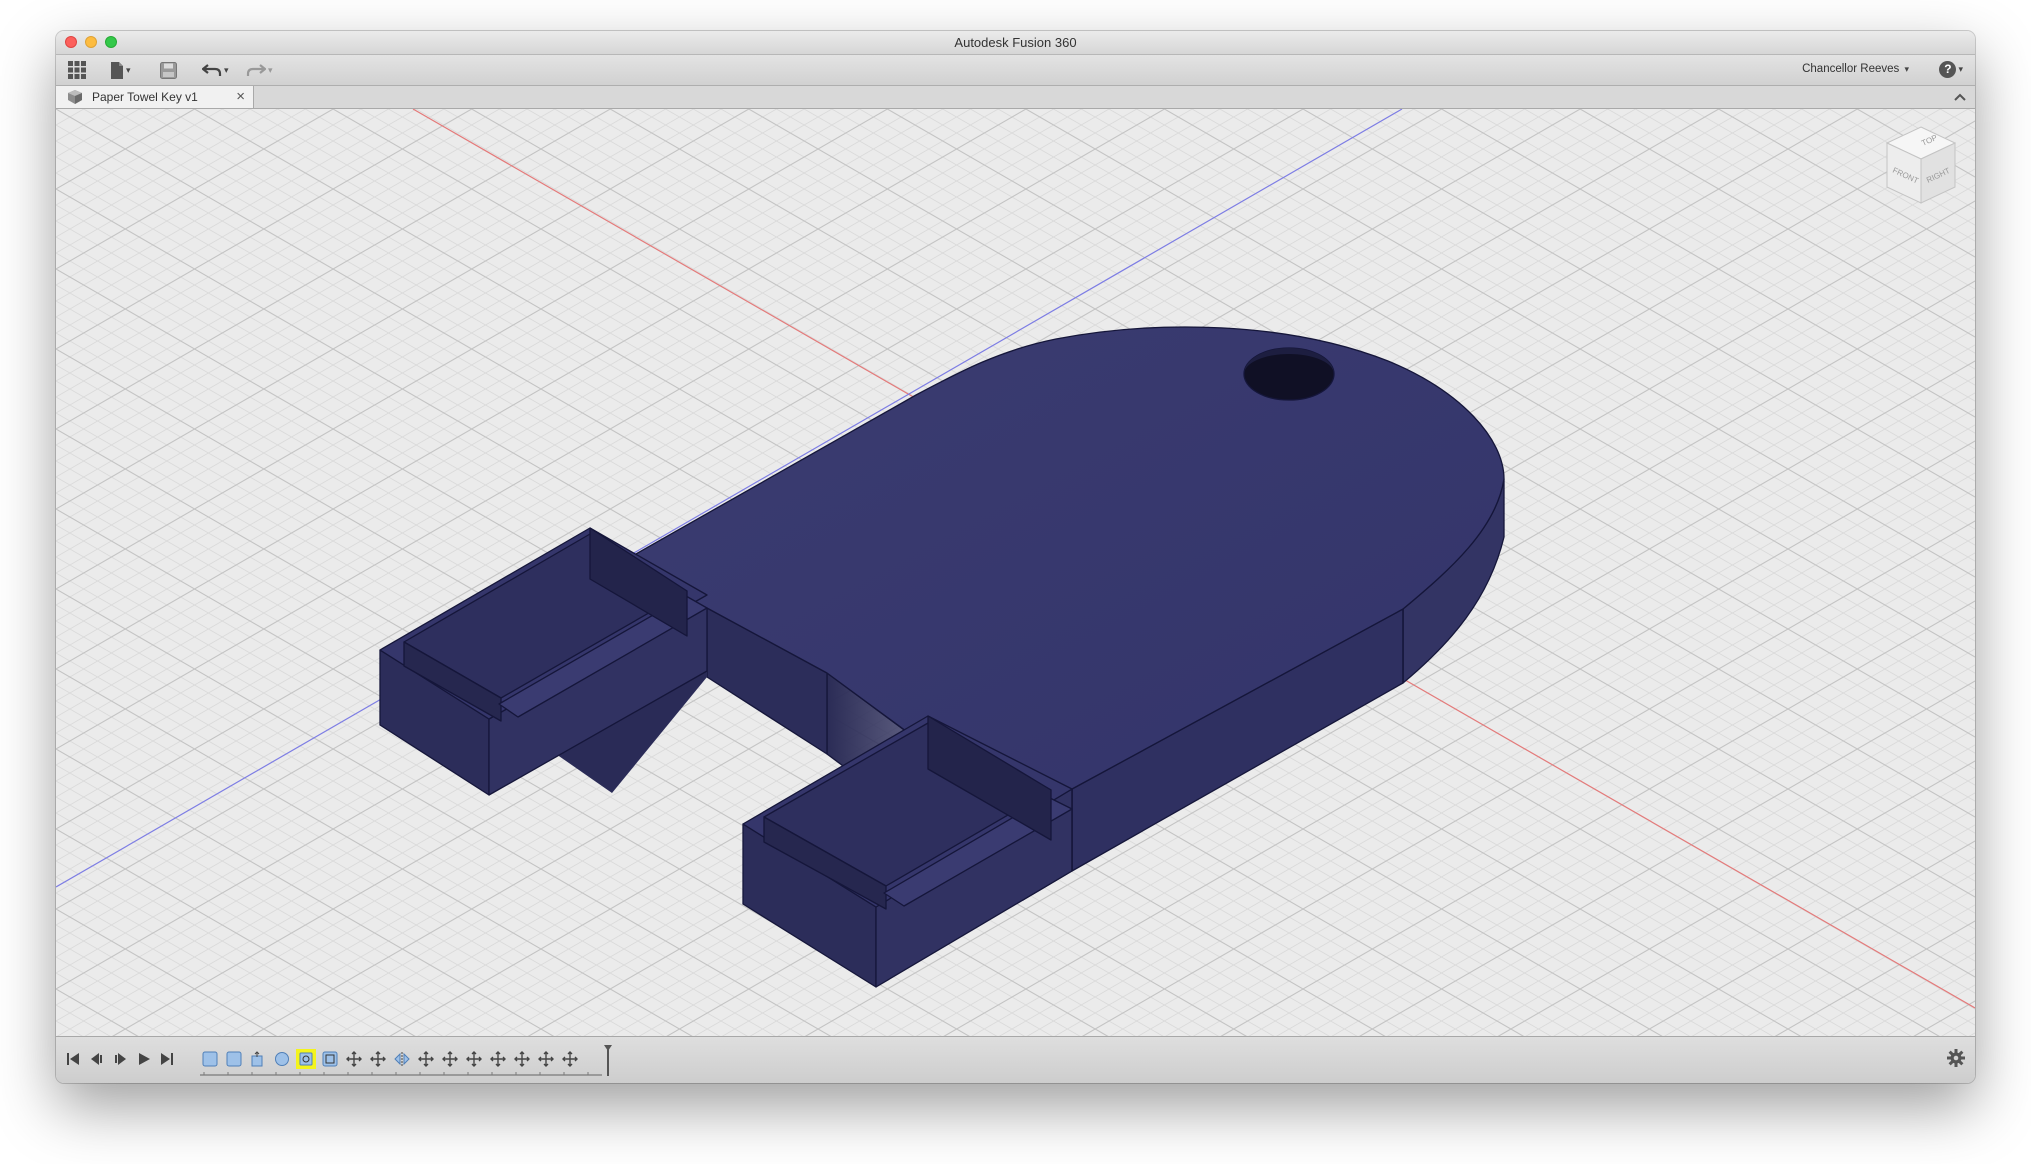 This screenshot has height=1164, width=2031. Describe the element at coordinates (1015, 70) in the screenshot. I see `main-toolbar: ▾ ▾ ▾ Chancellor Reeves ▾ ? ▾` at that location.